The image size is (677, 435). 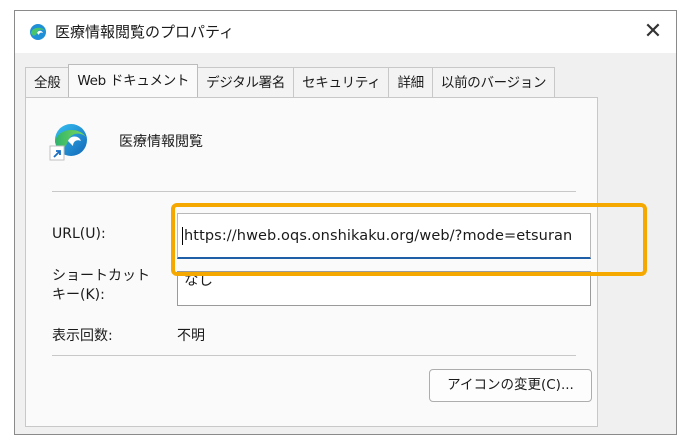 I want to click on url-label: URL(U):, so click(x=79, y=234).